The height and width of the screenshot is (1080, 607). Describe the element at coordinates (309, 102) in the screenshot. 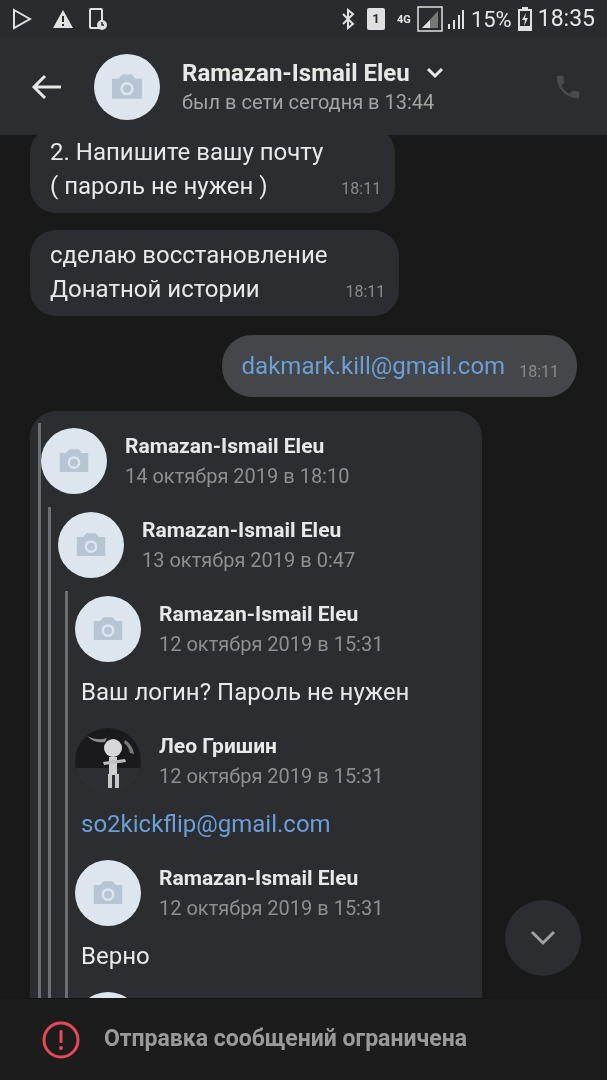

I see `last-seen: был в сети сегодня в 13:44` at that location.